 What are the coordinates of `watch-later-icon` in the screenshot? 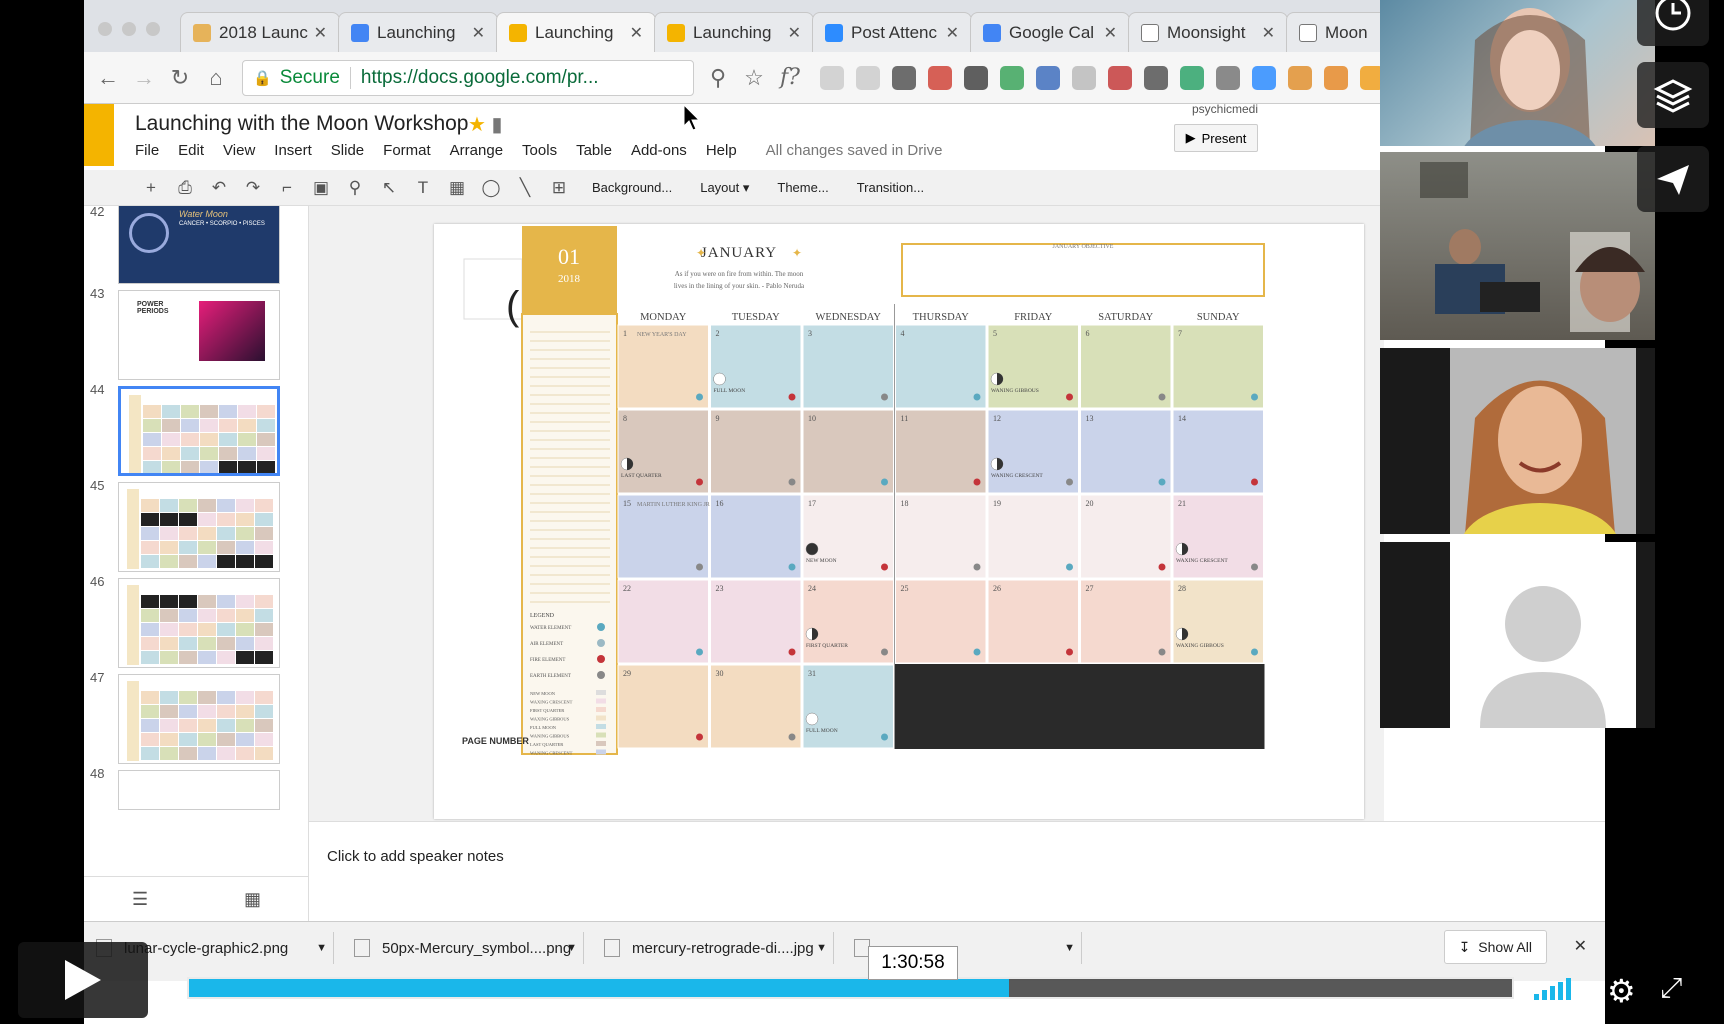 It's located at (1673, 23).